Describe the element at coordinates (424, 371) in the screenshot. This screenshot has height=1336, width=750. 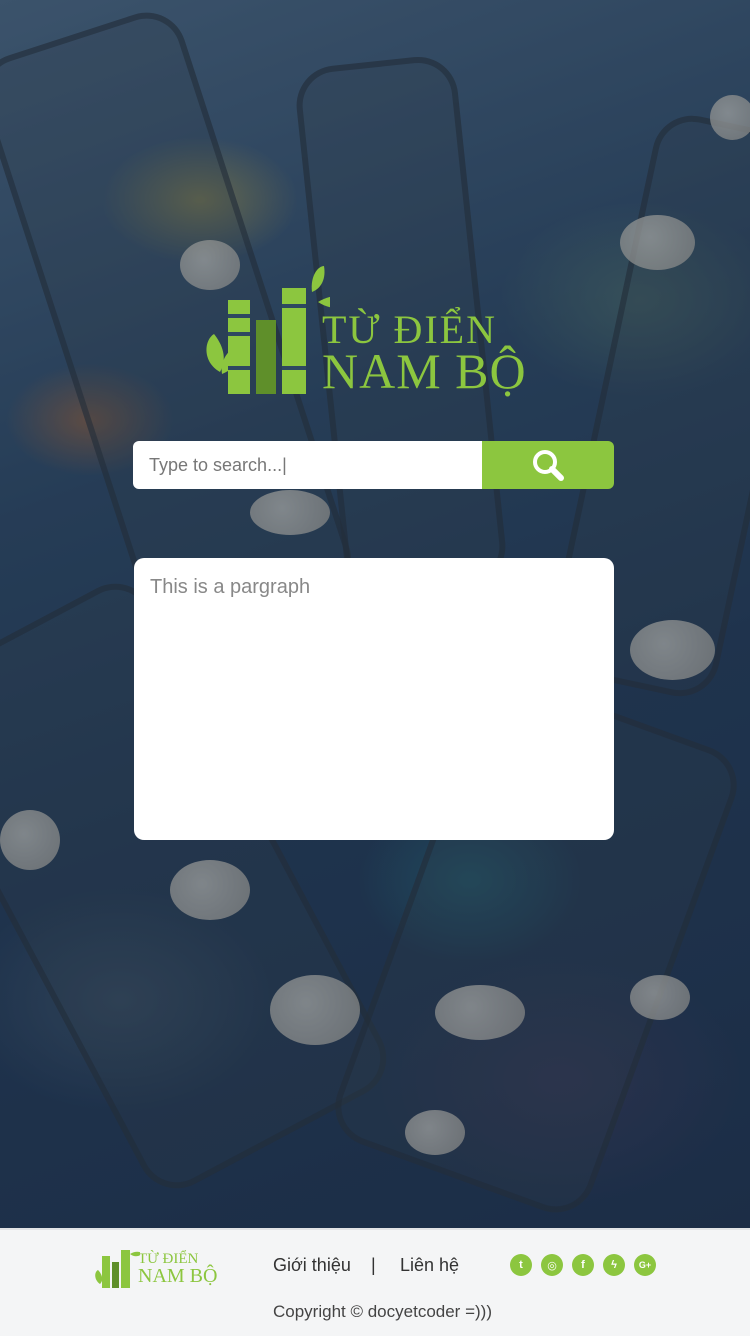
I see `brand-title-line2: NAM BỘ` at that location.